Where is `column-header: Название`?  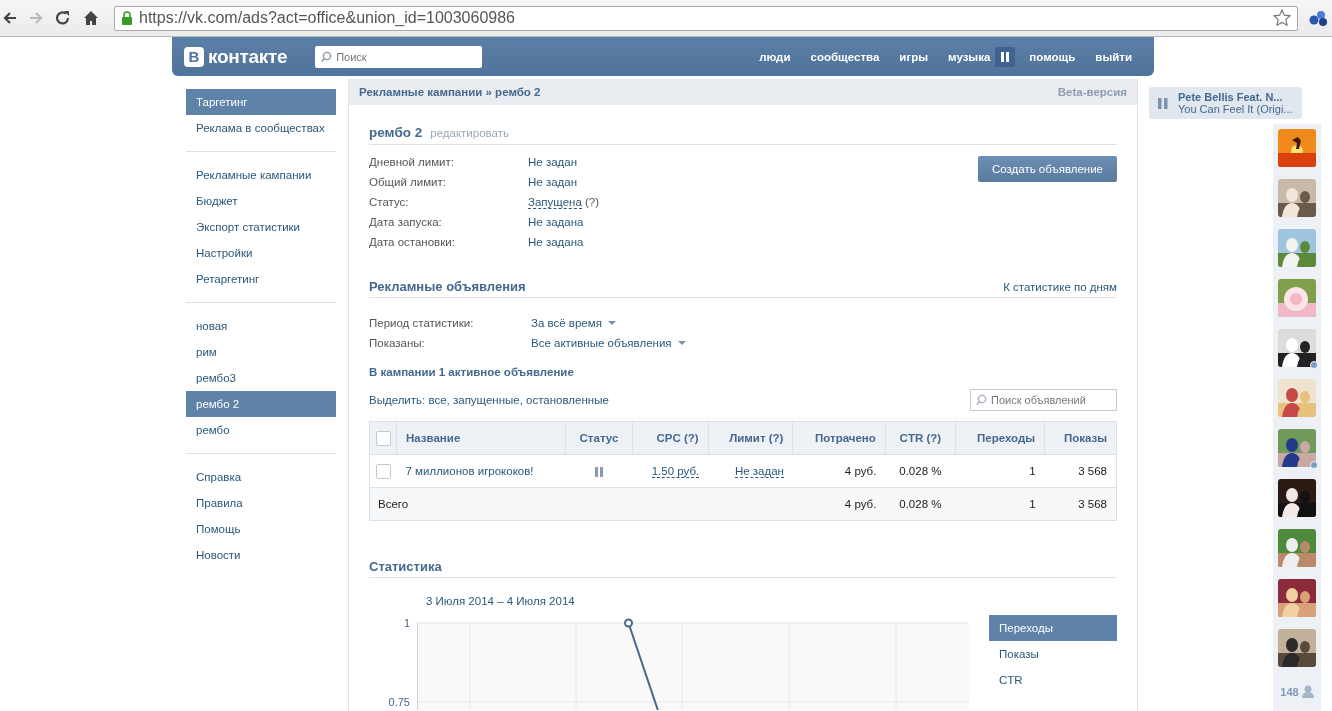 column-header: Название is located at coordinates (481, 438).